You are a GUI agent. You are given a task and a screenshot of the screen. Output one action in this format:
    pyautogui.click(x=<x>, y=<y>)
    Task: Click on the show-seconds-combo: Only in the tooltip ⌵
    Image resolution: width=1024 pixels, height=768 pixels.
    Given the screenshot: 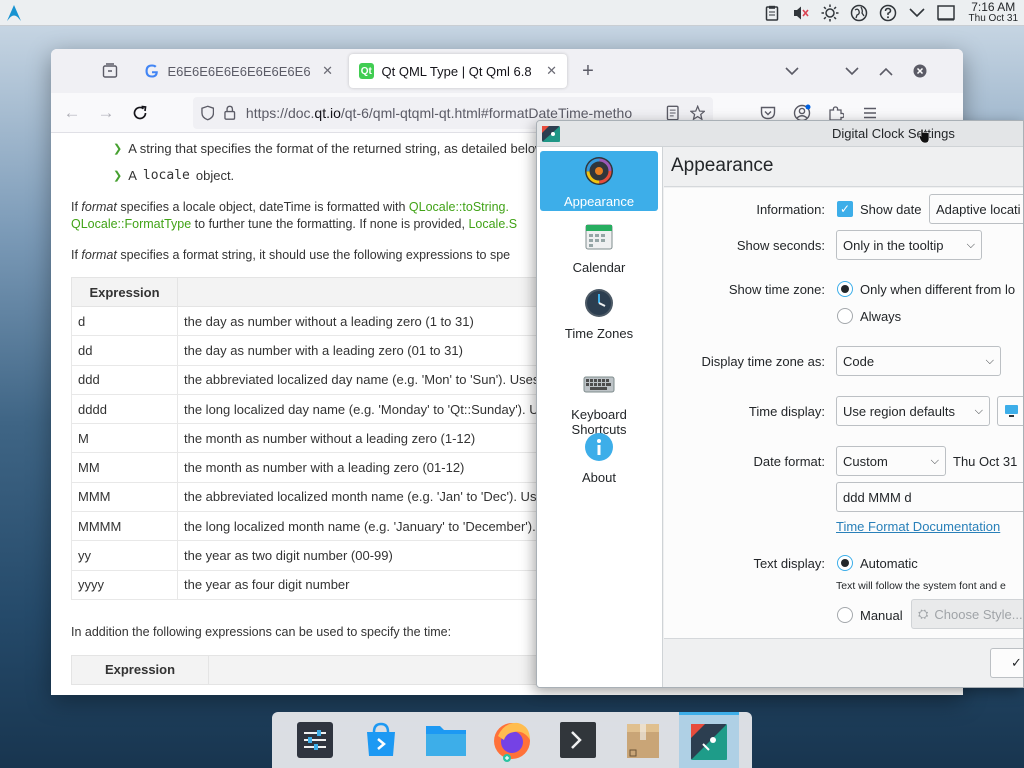 What is the action you would take?
    pyautogui.click(x=909, y=245)
    